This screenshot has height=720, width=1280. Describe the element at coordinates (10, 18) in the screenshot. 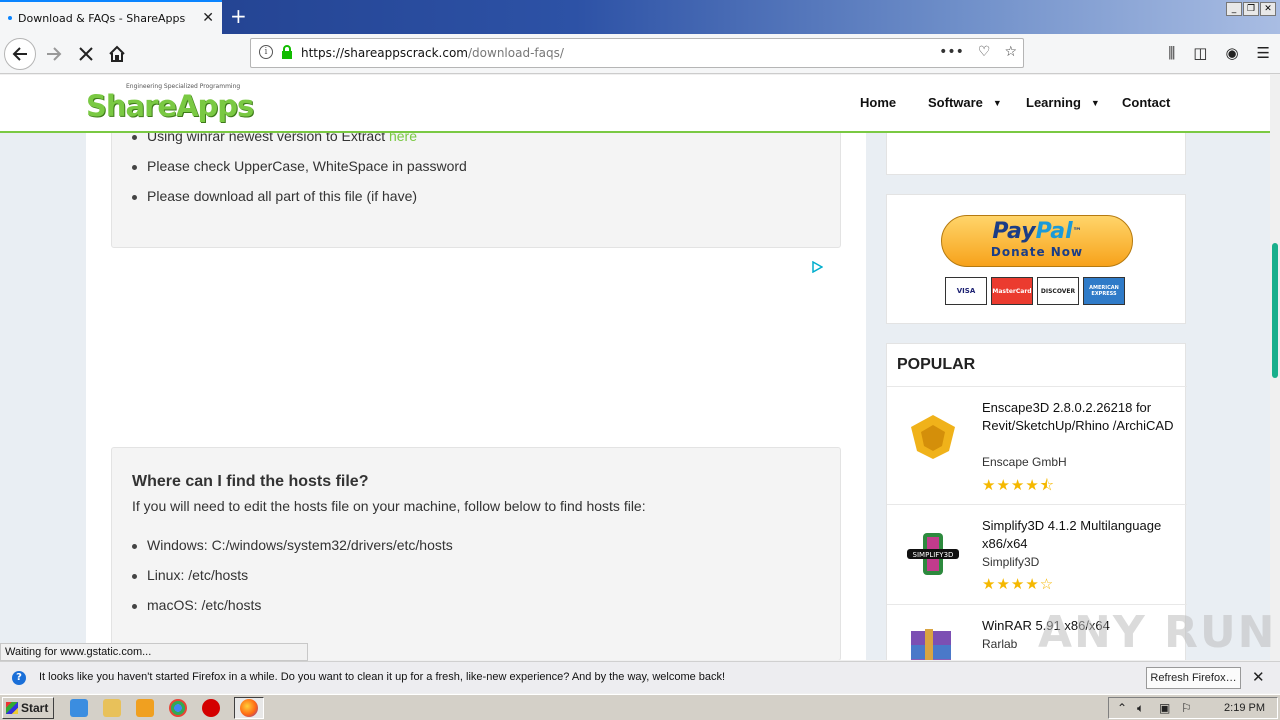

I see `loading-dot-icon` at that location.